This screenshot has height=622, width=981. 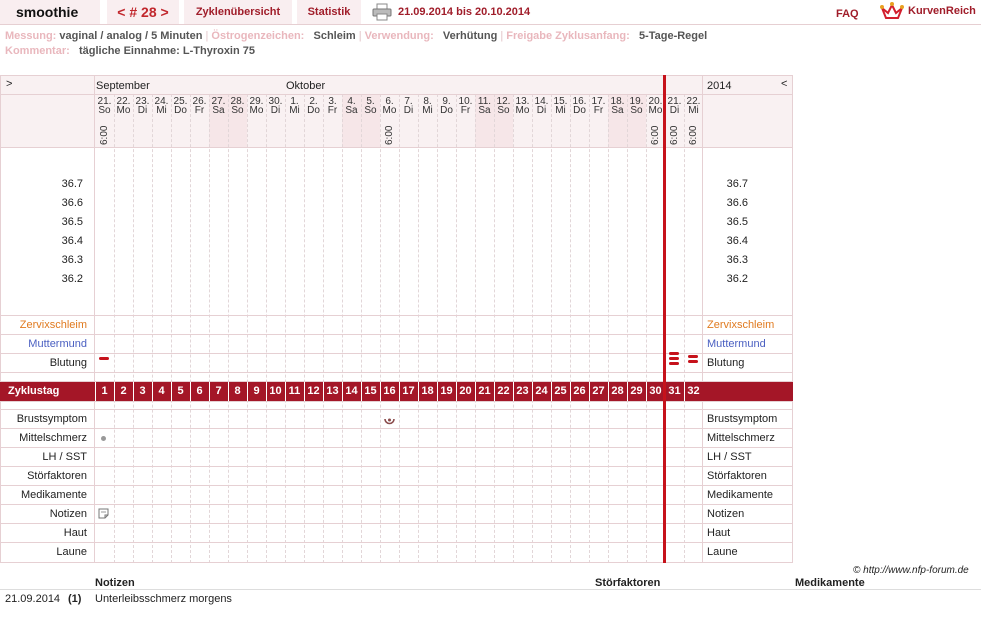 I want to click on row-label-right: Mittelschmerz, so click(x=741, y=438).